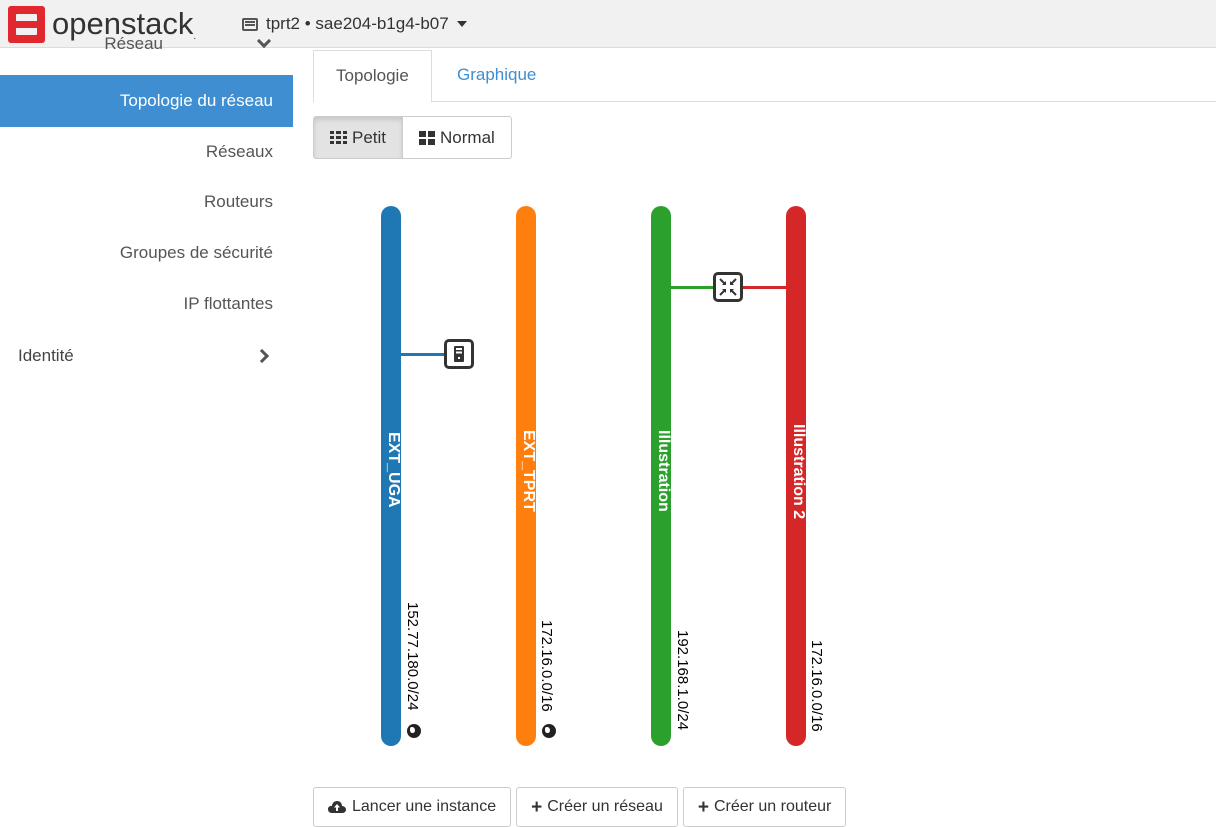  What do you see at coordinates (146, 101) in the screenshot?
I see `sidebar-item-topology: Topologie du réseau` at bounding box center [146, 101].